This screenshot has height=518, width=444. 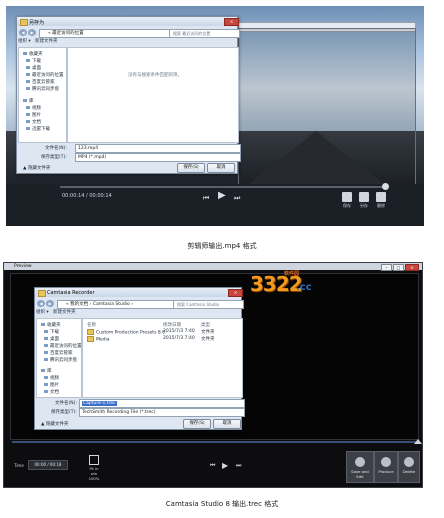 I want to click on address-bar: « 最近访问的位置, so click(x=108, y=33).